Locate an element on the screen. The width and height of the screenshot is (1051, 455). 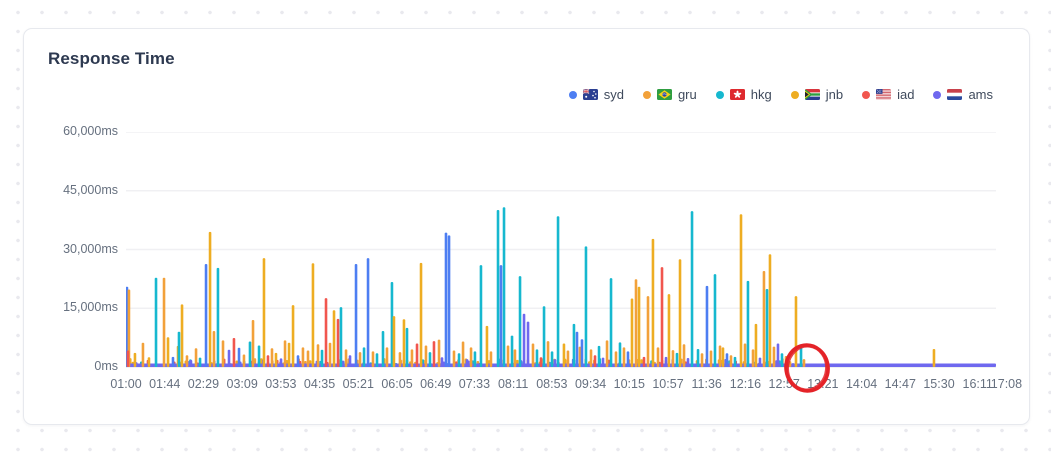
legend-item-syd: syd is located at coordinates (596, 94).